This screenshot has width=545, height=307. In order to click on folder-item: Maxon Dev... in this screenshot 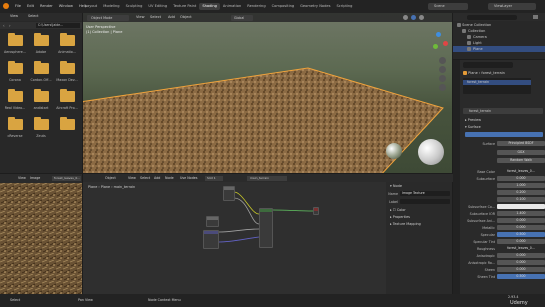, I will do `click(67, 71)`.